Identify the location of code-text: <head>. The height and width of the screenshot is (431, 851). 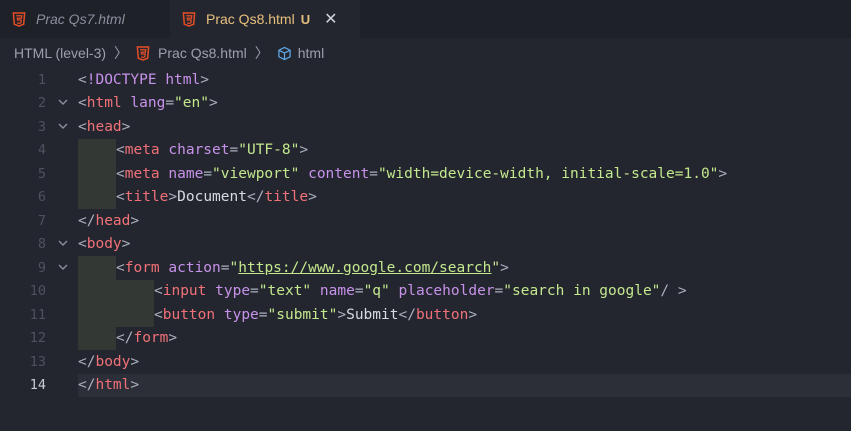
(104, 127).